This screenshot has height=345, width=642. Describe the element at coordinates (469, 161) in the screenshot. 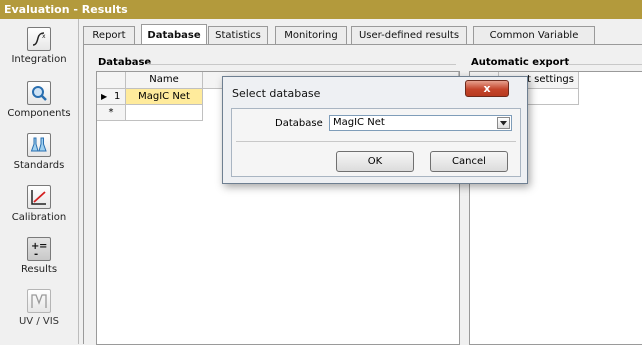

I see `cancel-button: Cancel` at that location.